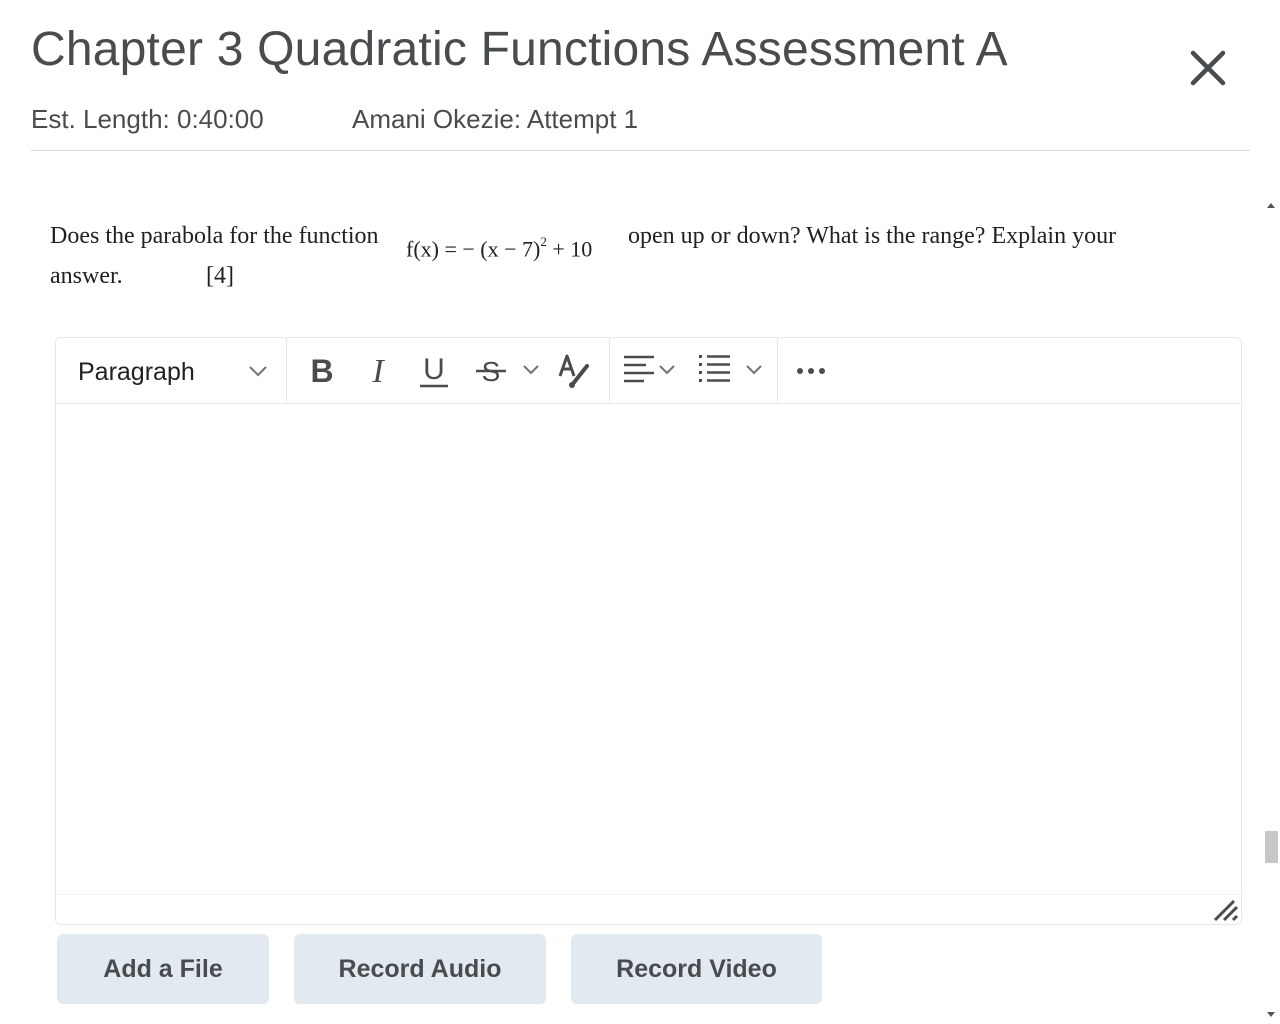  I want to click on text-color-button, so click(574, 371).